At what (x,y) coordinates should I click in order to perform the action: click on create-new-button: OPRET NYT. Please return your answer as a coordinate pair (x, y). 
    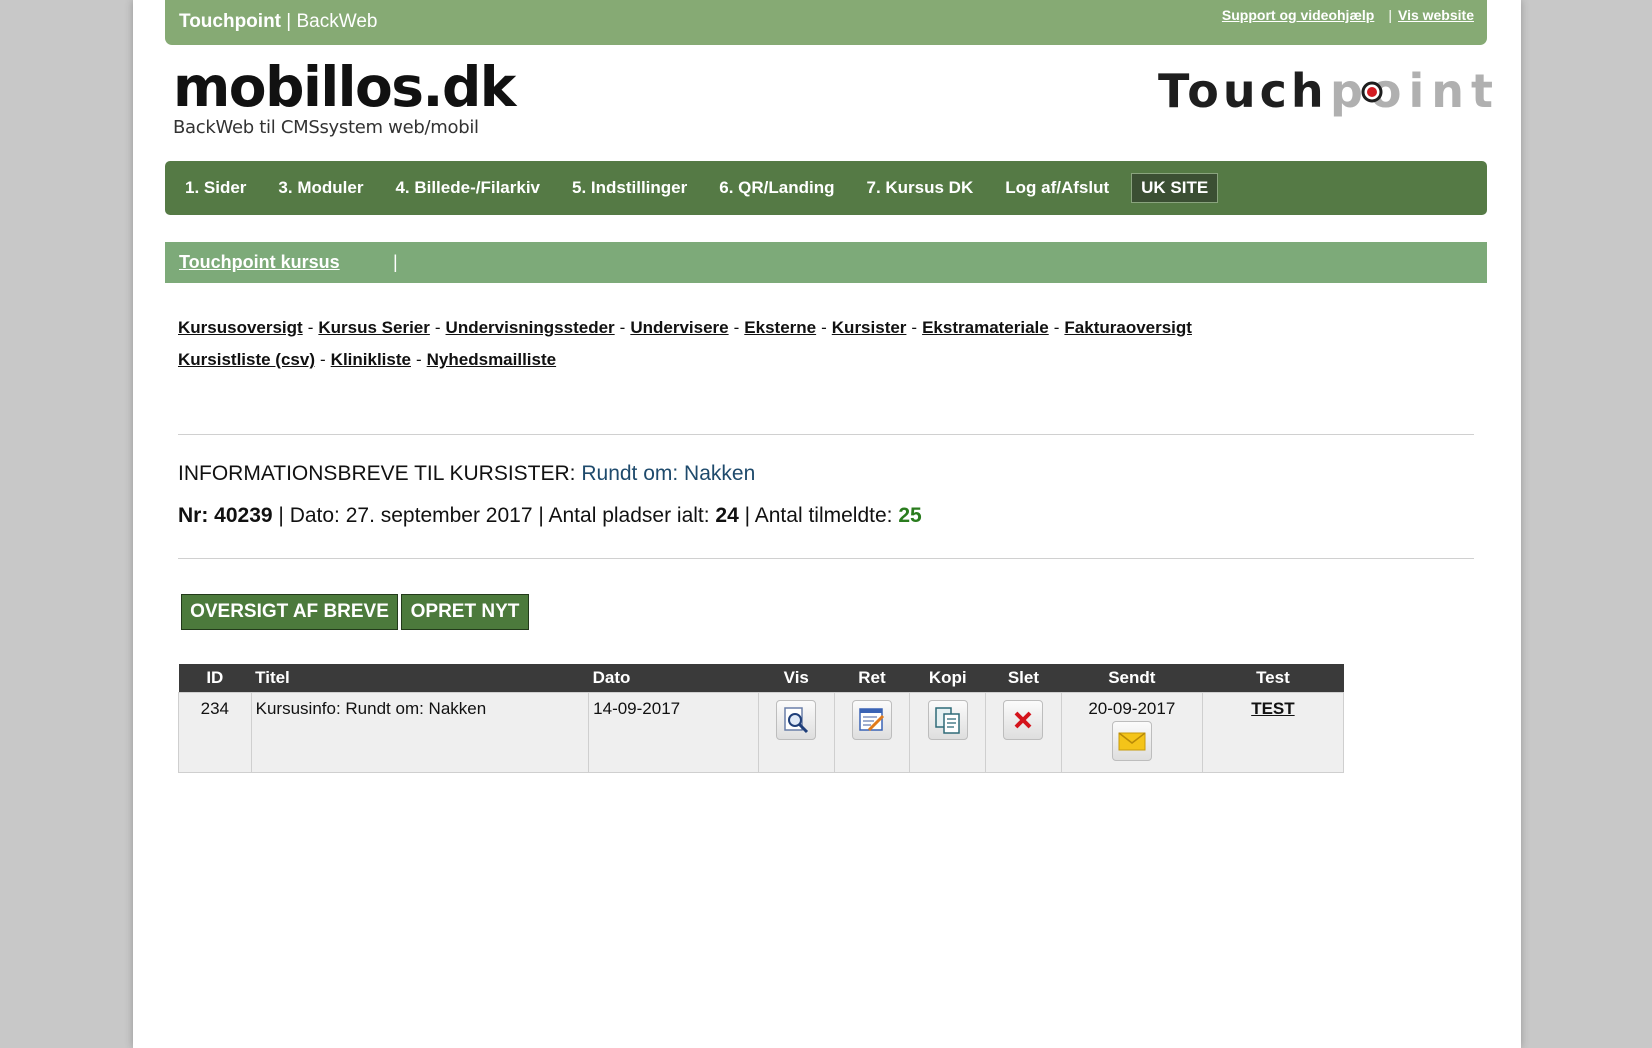
    Looking at the image, I should click on (465, 612).